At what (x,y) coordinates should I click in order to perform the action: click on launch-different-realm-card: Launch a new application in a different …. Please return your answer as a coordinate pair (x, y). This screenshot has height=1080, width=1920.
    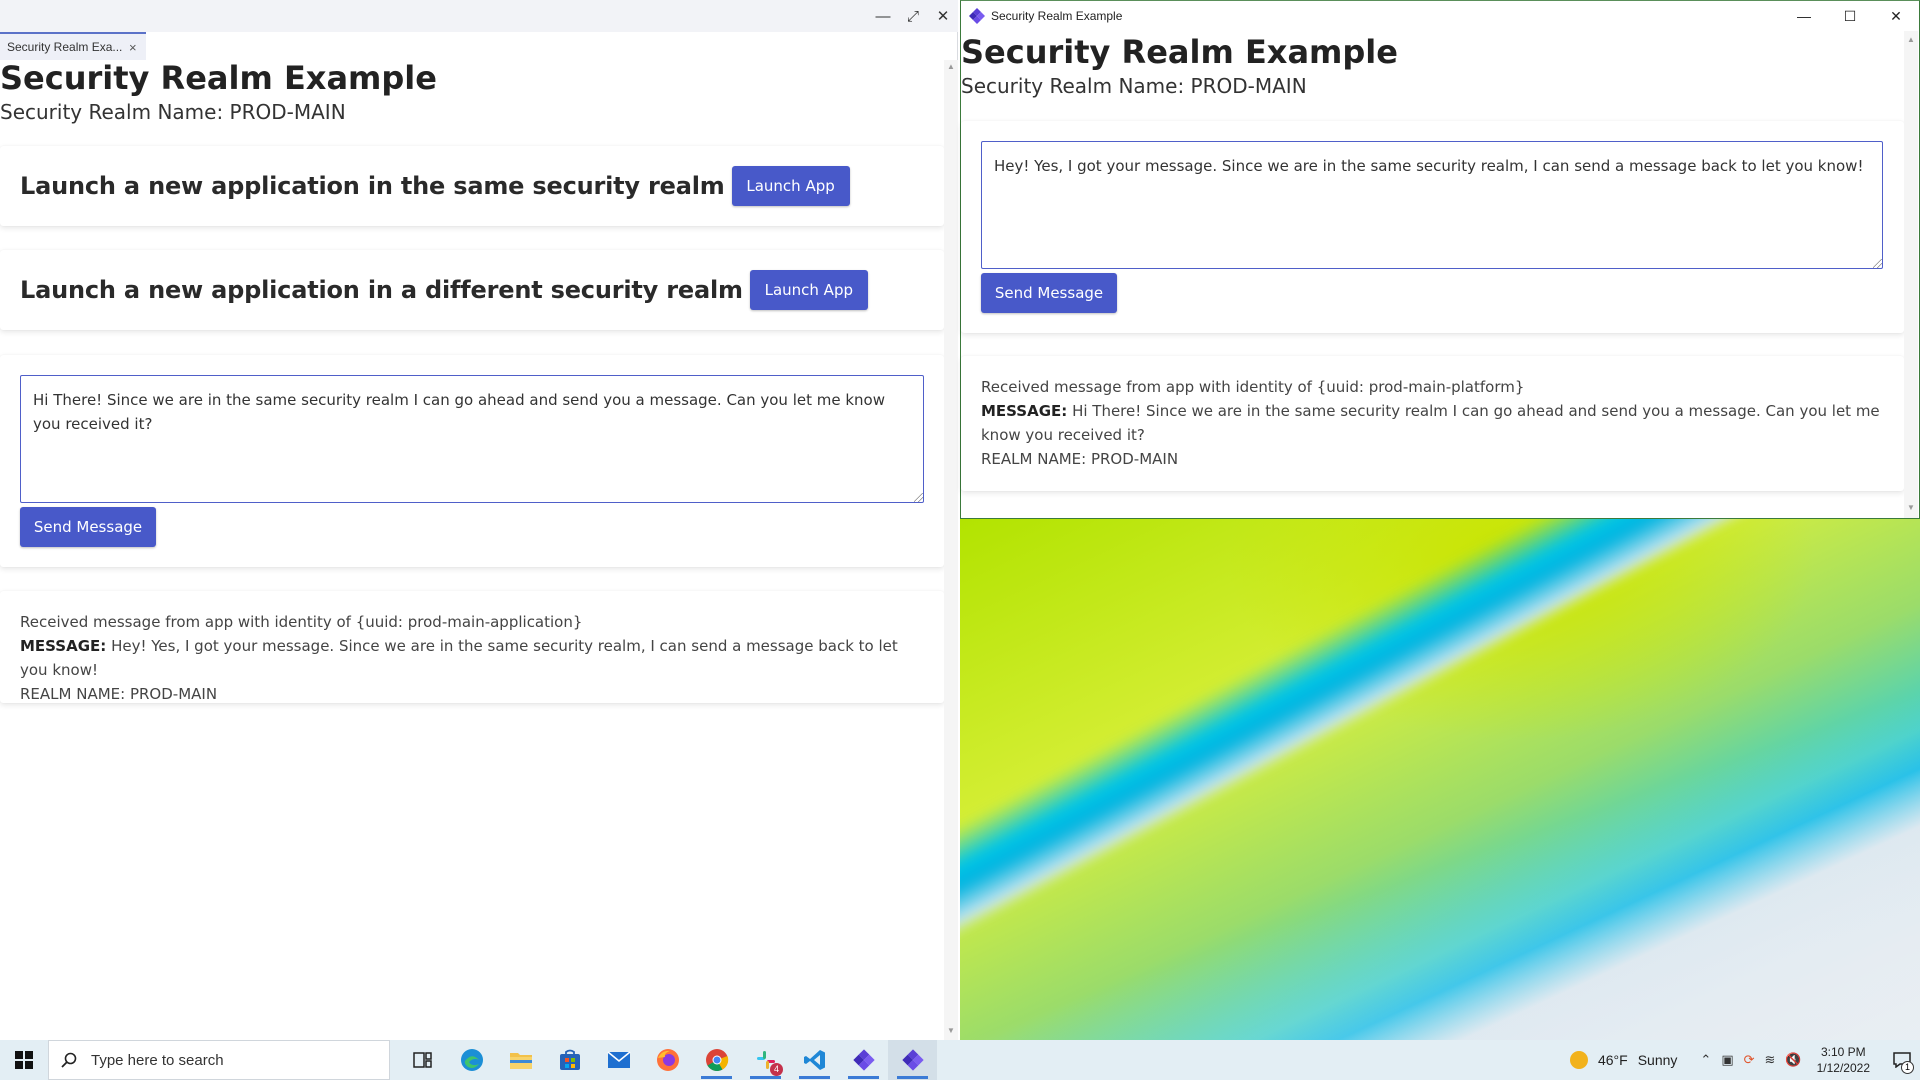
    Looking at the image, I should click on (472, 290).